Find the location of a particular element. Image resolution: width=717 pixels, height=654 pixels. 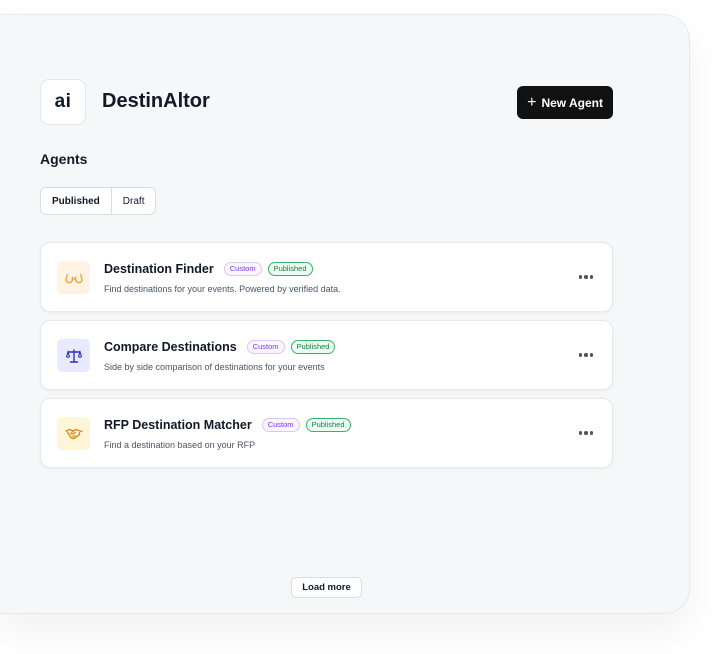

scale-icon-graphic is located at coordinates (73, 355).